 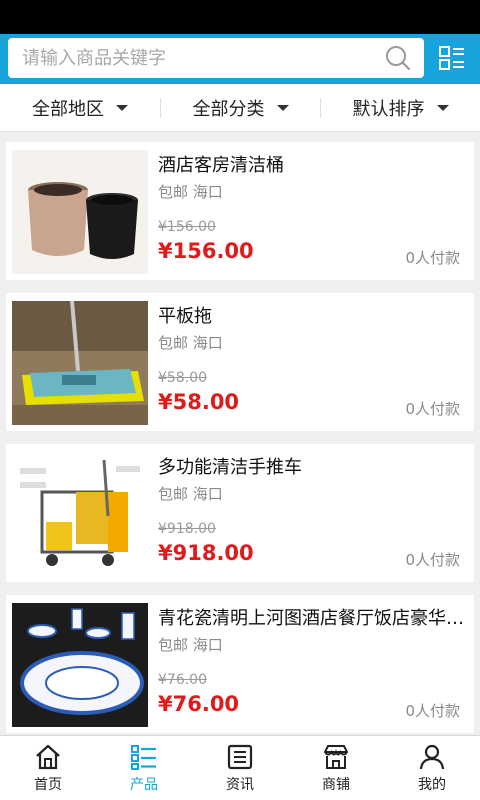 I want to click on search-input: 请输入商品关键字, so click(x=216, y=58).